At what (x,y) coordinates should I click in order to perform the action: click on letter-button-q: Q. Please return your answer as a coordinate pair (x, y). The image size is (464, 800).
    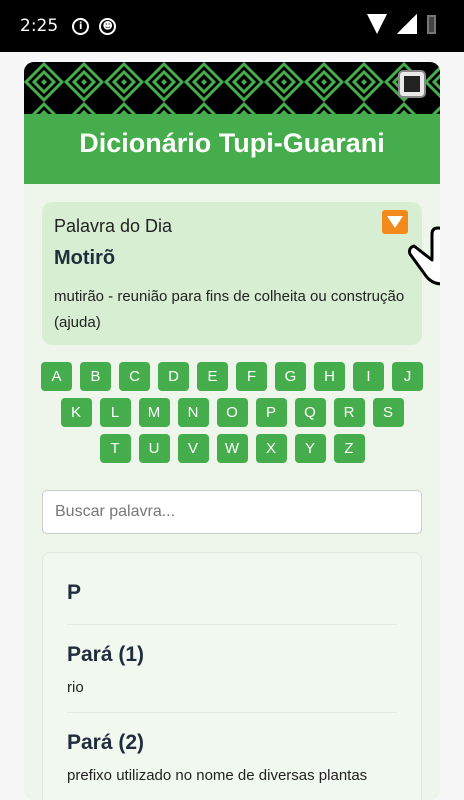
    Looking at the image, I should click on (310, 412).